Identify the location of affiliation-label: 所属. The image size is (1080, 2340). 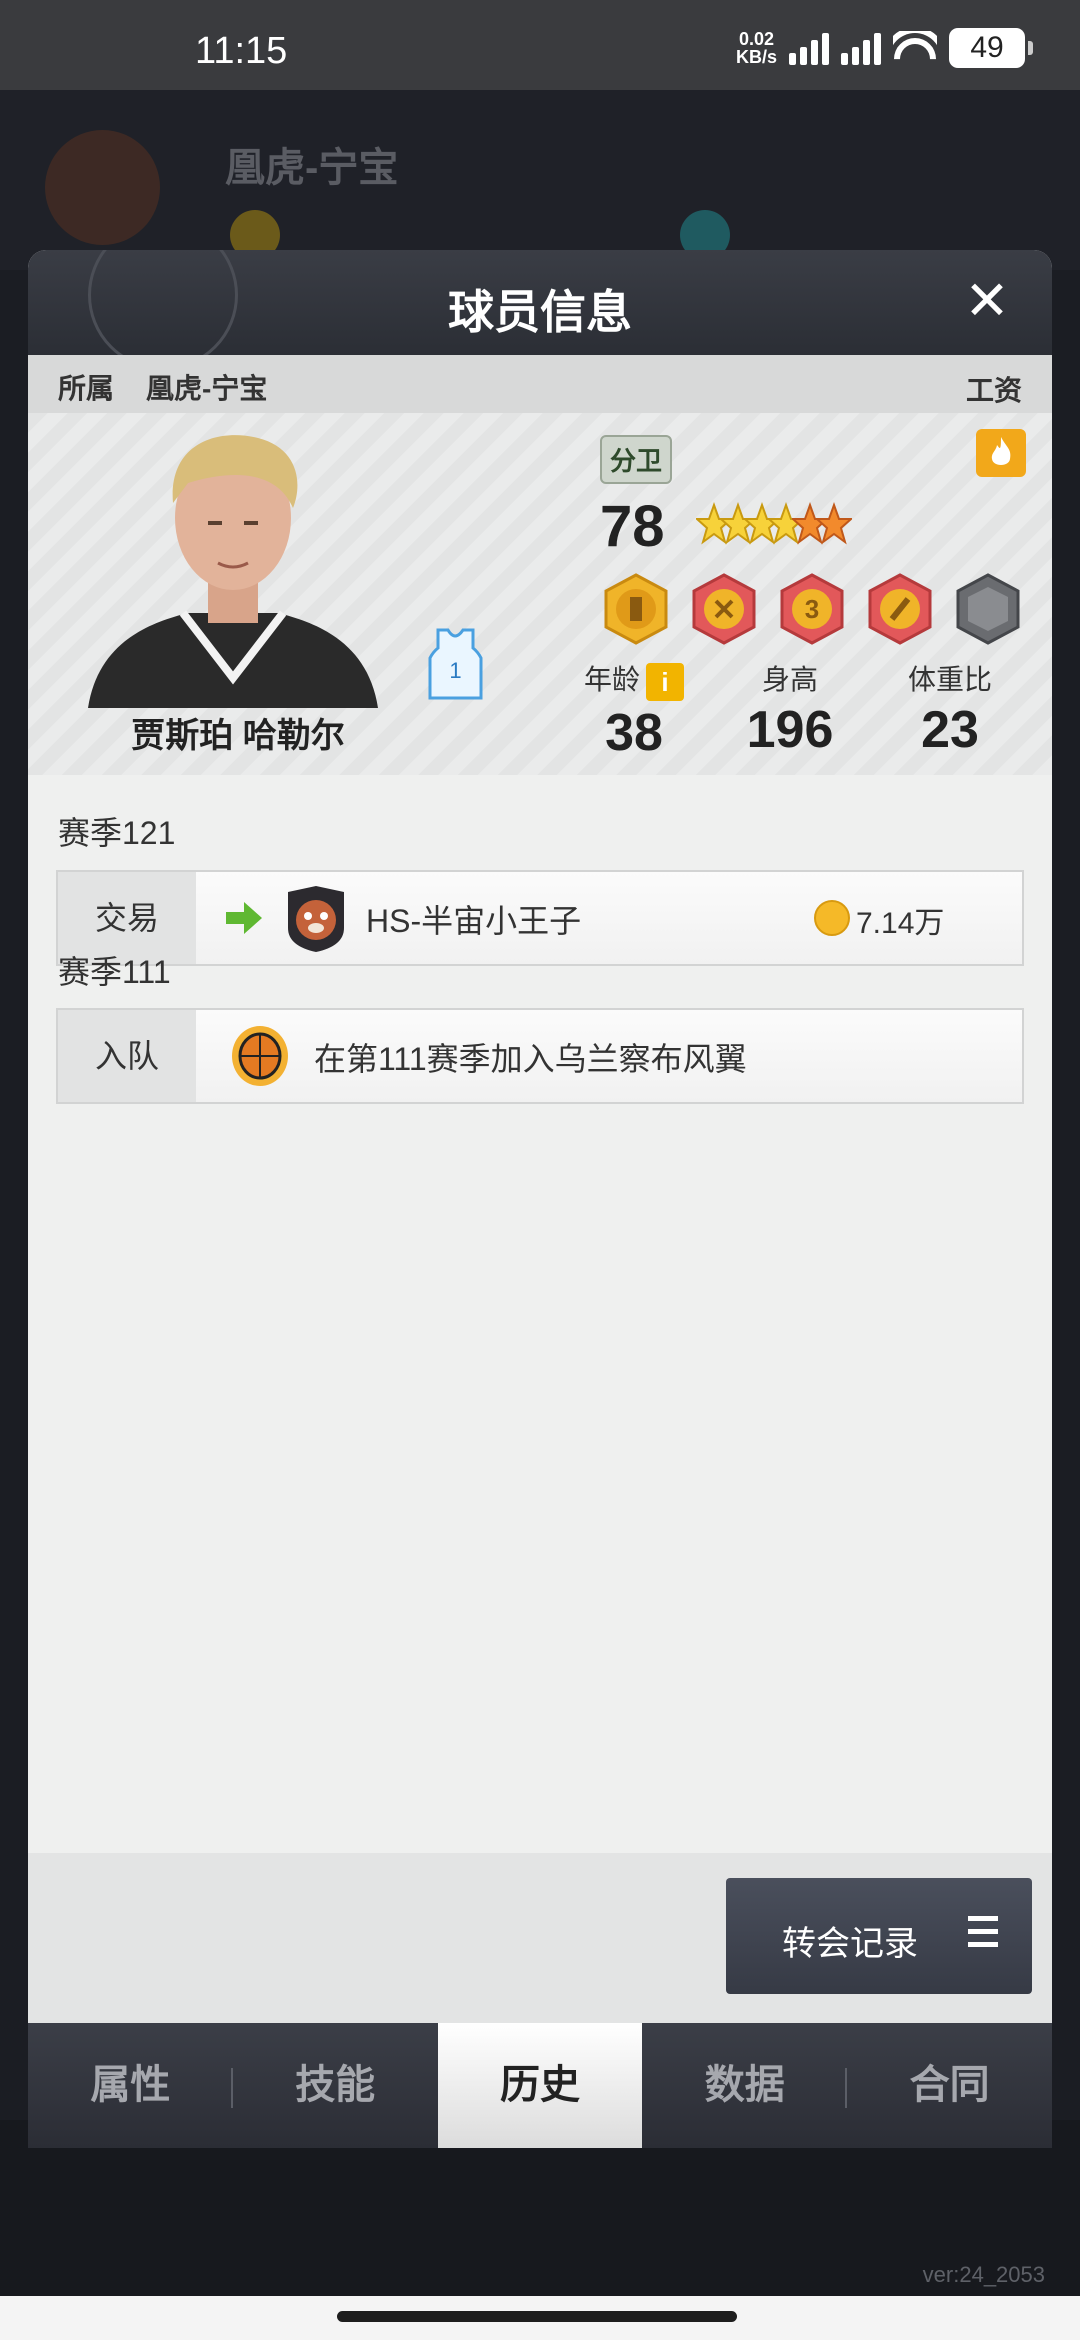
(86, 388).